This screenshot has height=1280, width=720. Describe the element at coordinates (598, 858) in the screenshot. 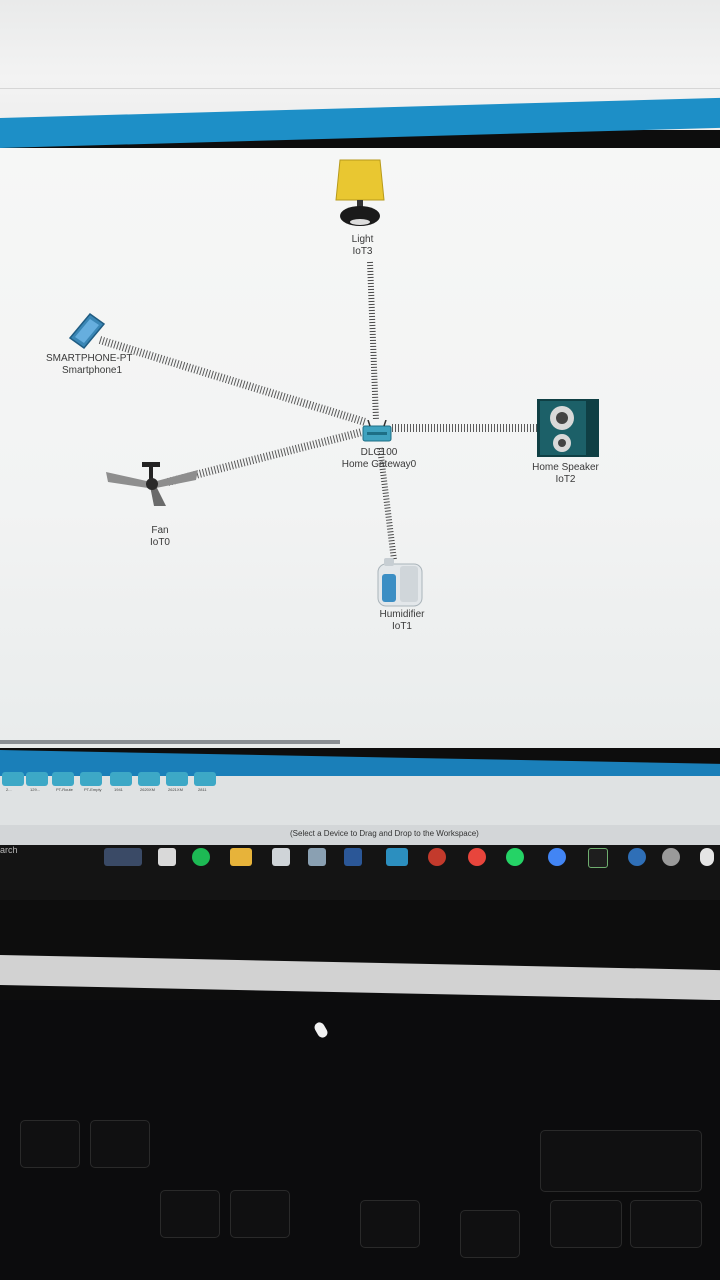

I see `terminal-icon` at that location.